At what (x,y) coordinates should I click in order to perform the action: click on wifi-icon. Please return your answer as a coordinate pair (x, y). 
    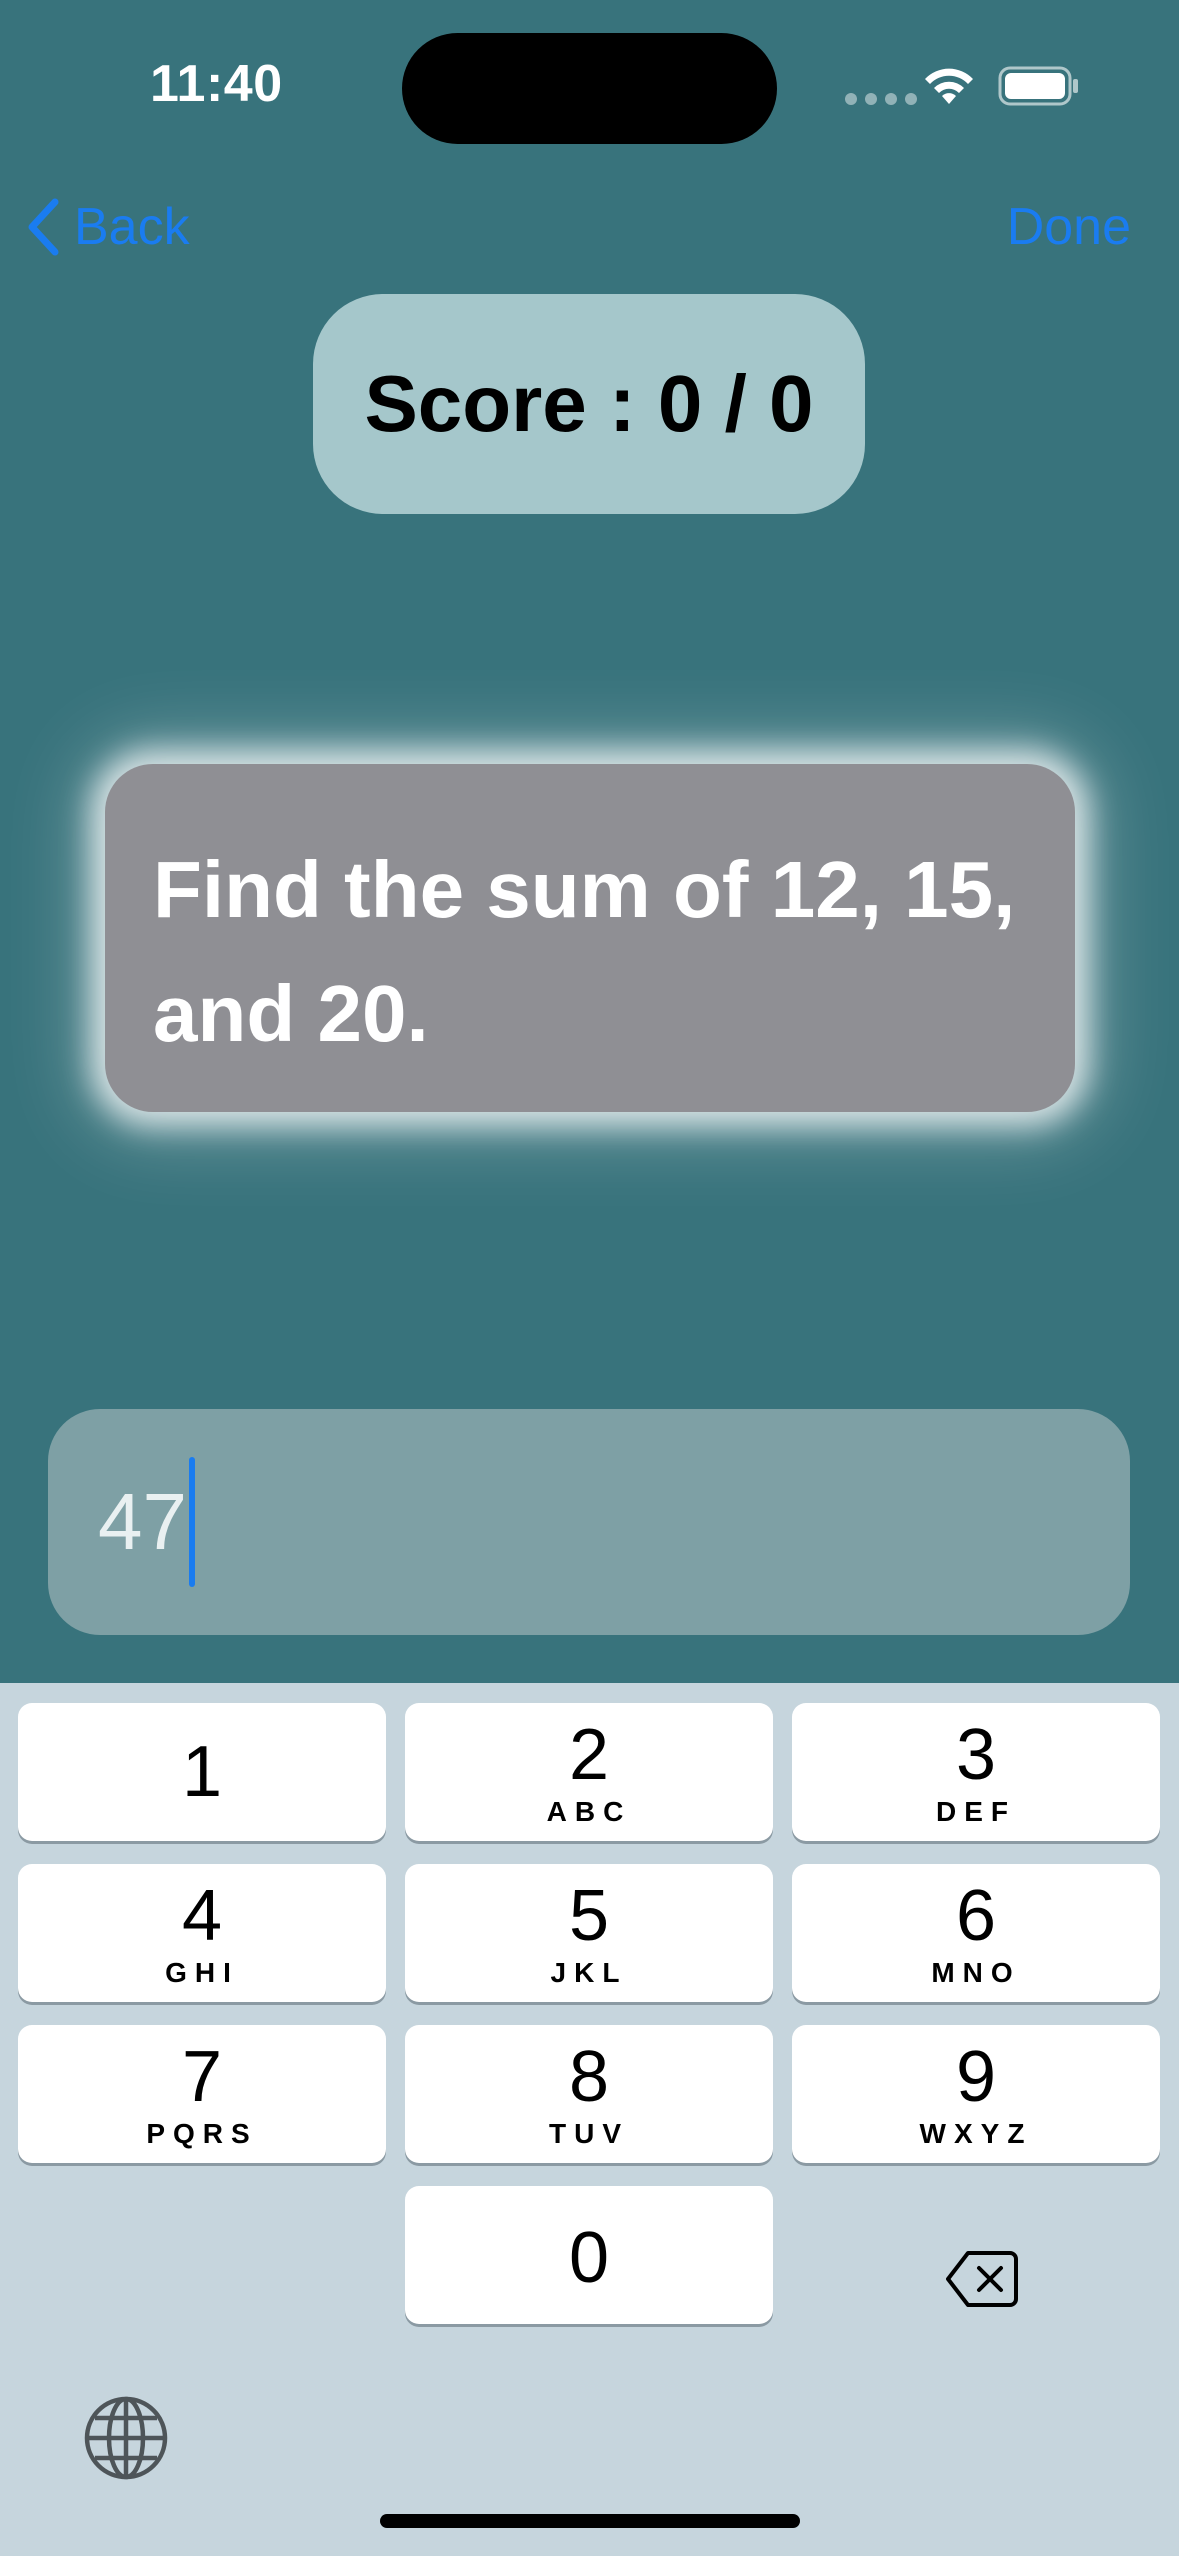
    Looking at the image, I should click on (949, 86).